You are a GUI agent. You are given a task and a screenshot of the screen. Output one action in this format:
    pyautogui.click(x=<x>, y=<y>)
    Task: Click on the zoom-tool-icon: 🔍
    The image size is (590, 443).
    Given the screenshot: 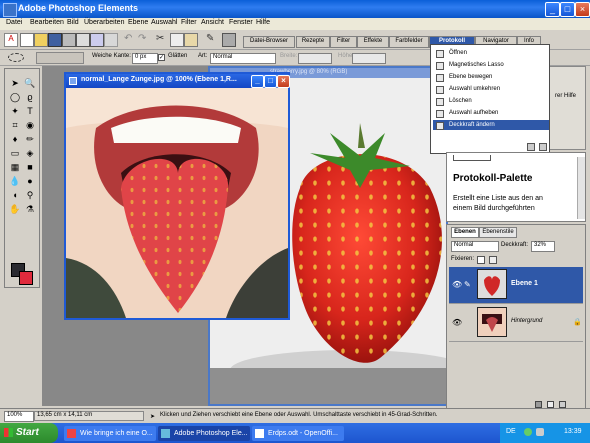 What is the action you would take?
    pyautogui.click(x=30, y=83)
    